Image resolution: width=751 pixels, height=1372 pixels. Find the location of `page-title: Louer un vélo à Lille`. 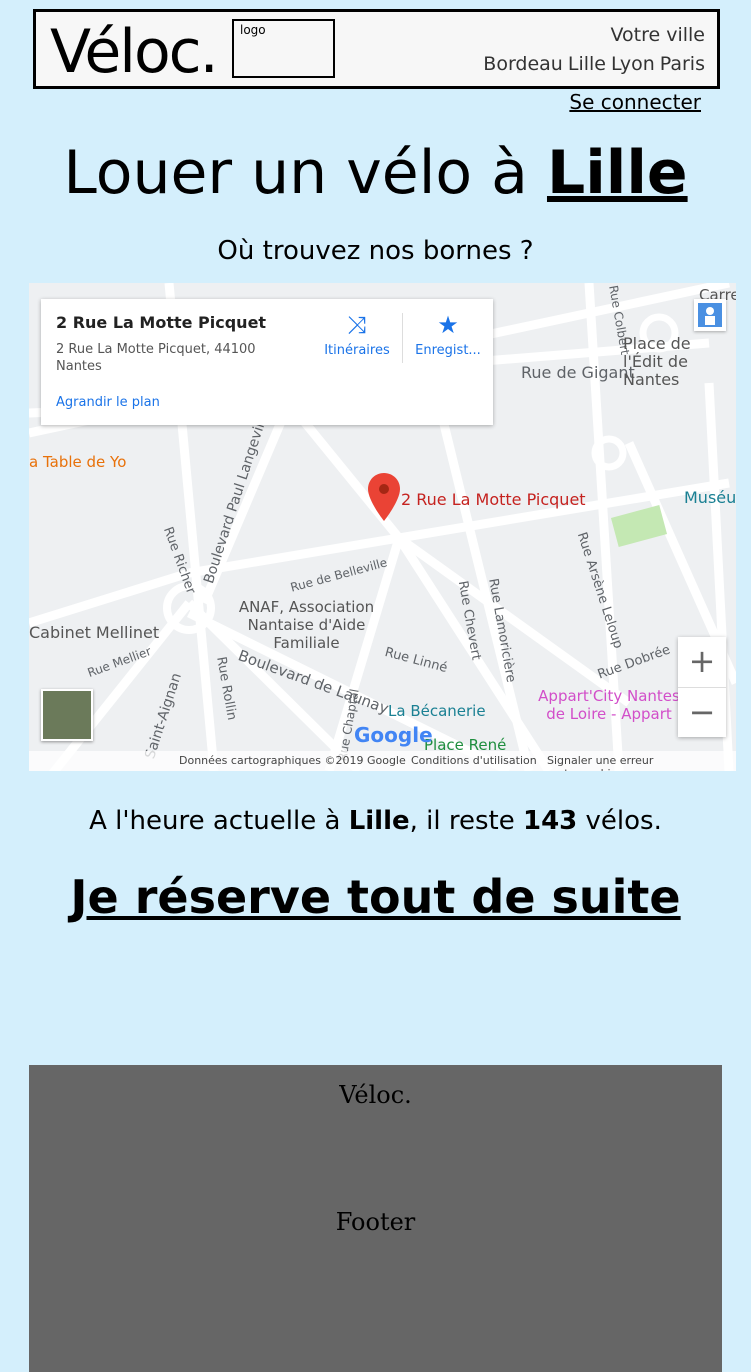

page-title: Louer un vélo à Lille is located at coordinates (375, 173).